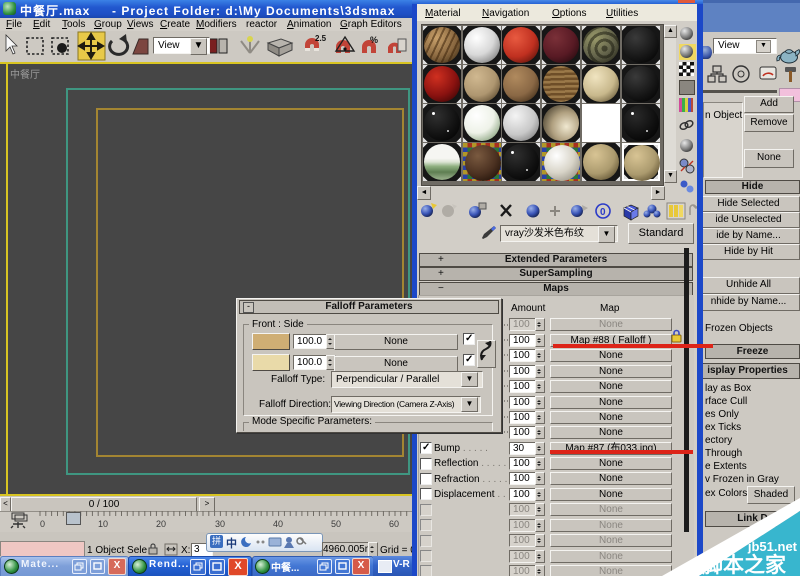 This screenshot has height=576, width=800. Describe the element at coordinates (744, 564) in the screenshot. I see `svg-text: 脚本之家` at that location.